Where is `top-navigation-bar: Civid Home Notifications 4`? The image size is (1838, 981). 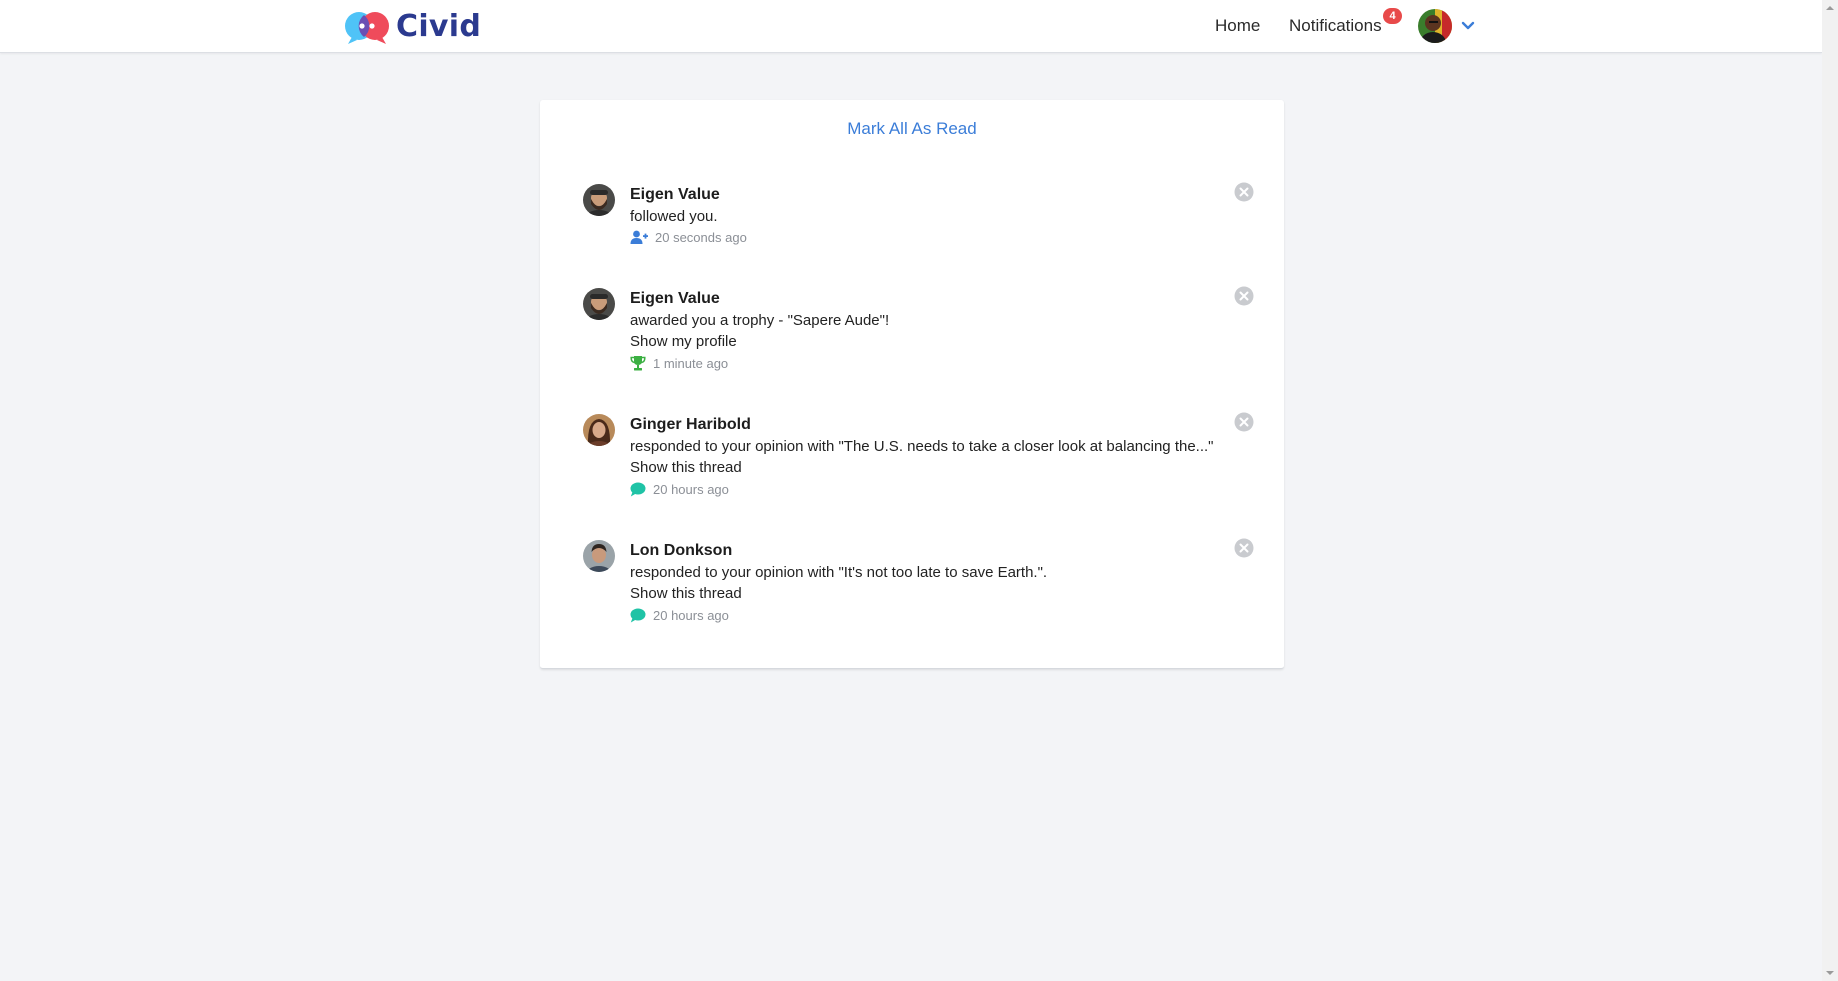 top-navigation-bar: Civid Home Notifications 4 is located at coordinates (911, 26).